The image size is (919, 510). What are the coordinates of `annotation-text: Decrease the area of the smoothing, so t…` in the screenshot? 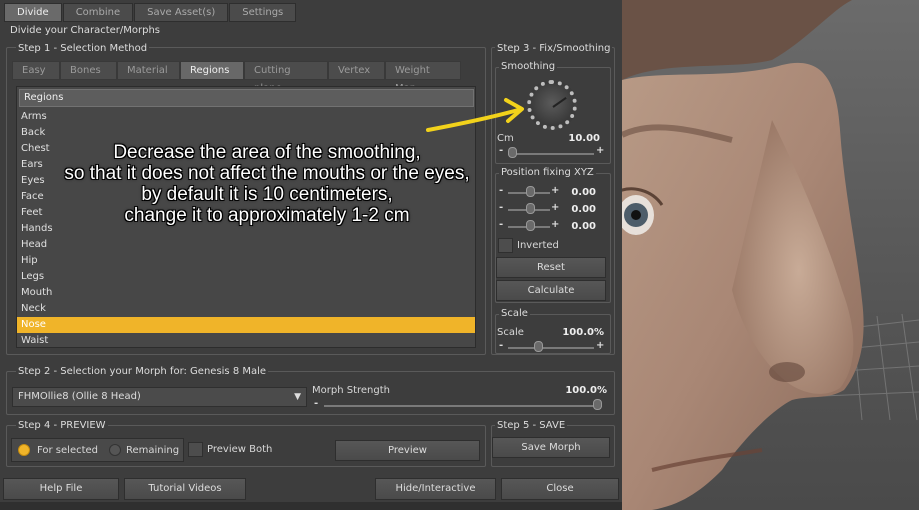 It's located at (267, 184).